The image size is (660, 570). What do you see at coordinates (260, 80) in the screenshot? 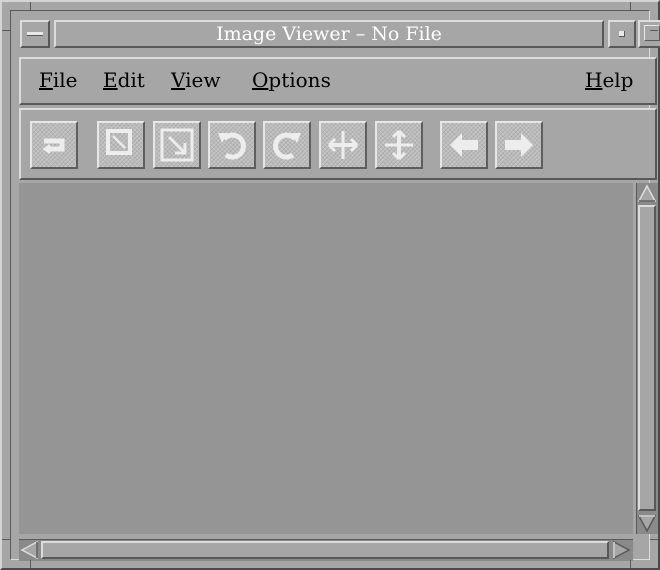
I see `menu-options-mnemonic: O` at bounding box center [260, 80].